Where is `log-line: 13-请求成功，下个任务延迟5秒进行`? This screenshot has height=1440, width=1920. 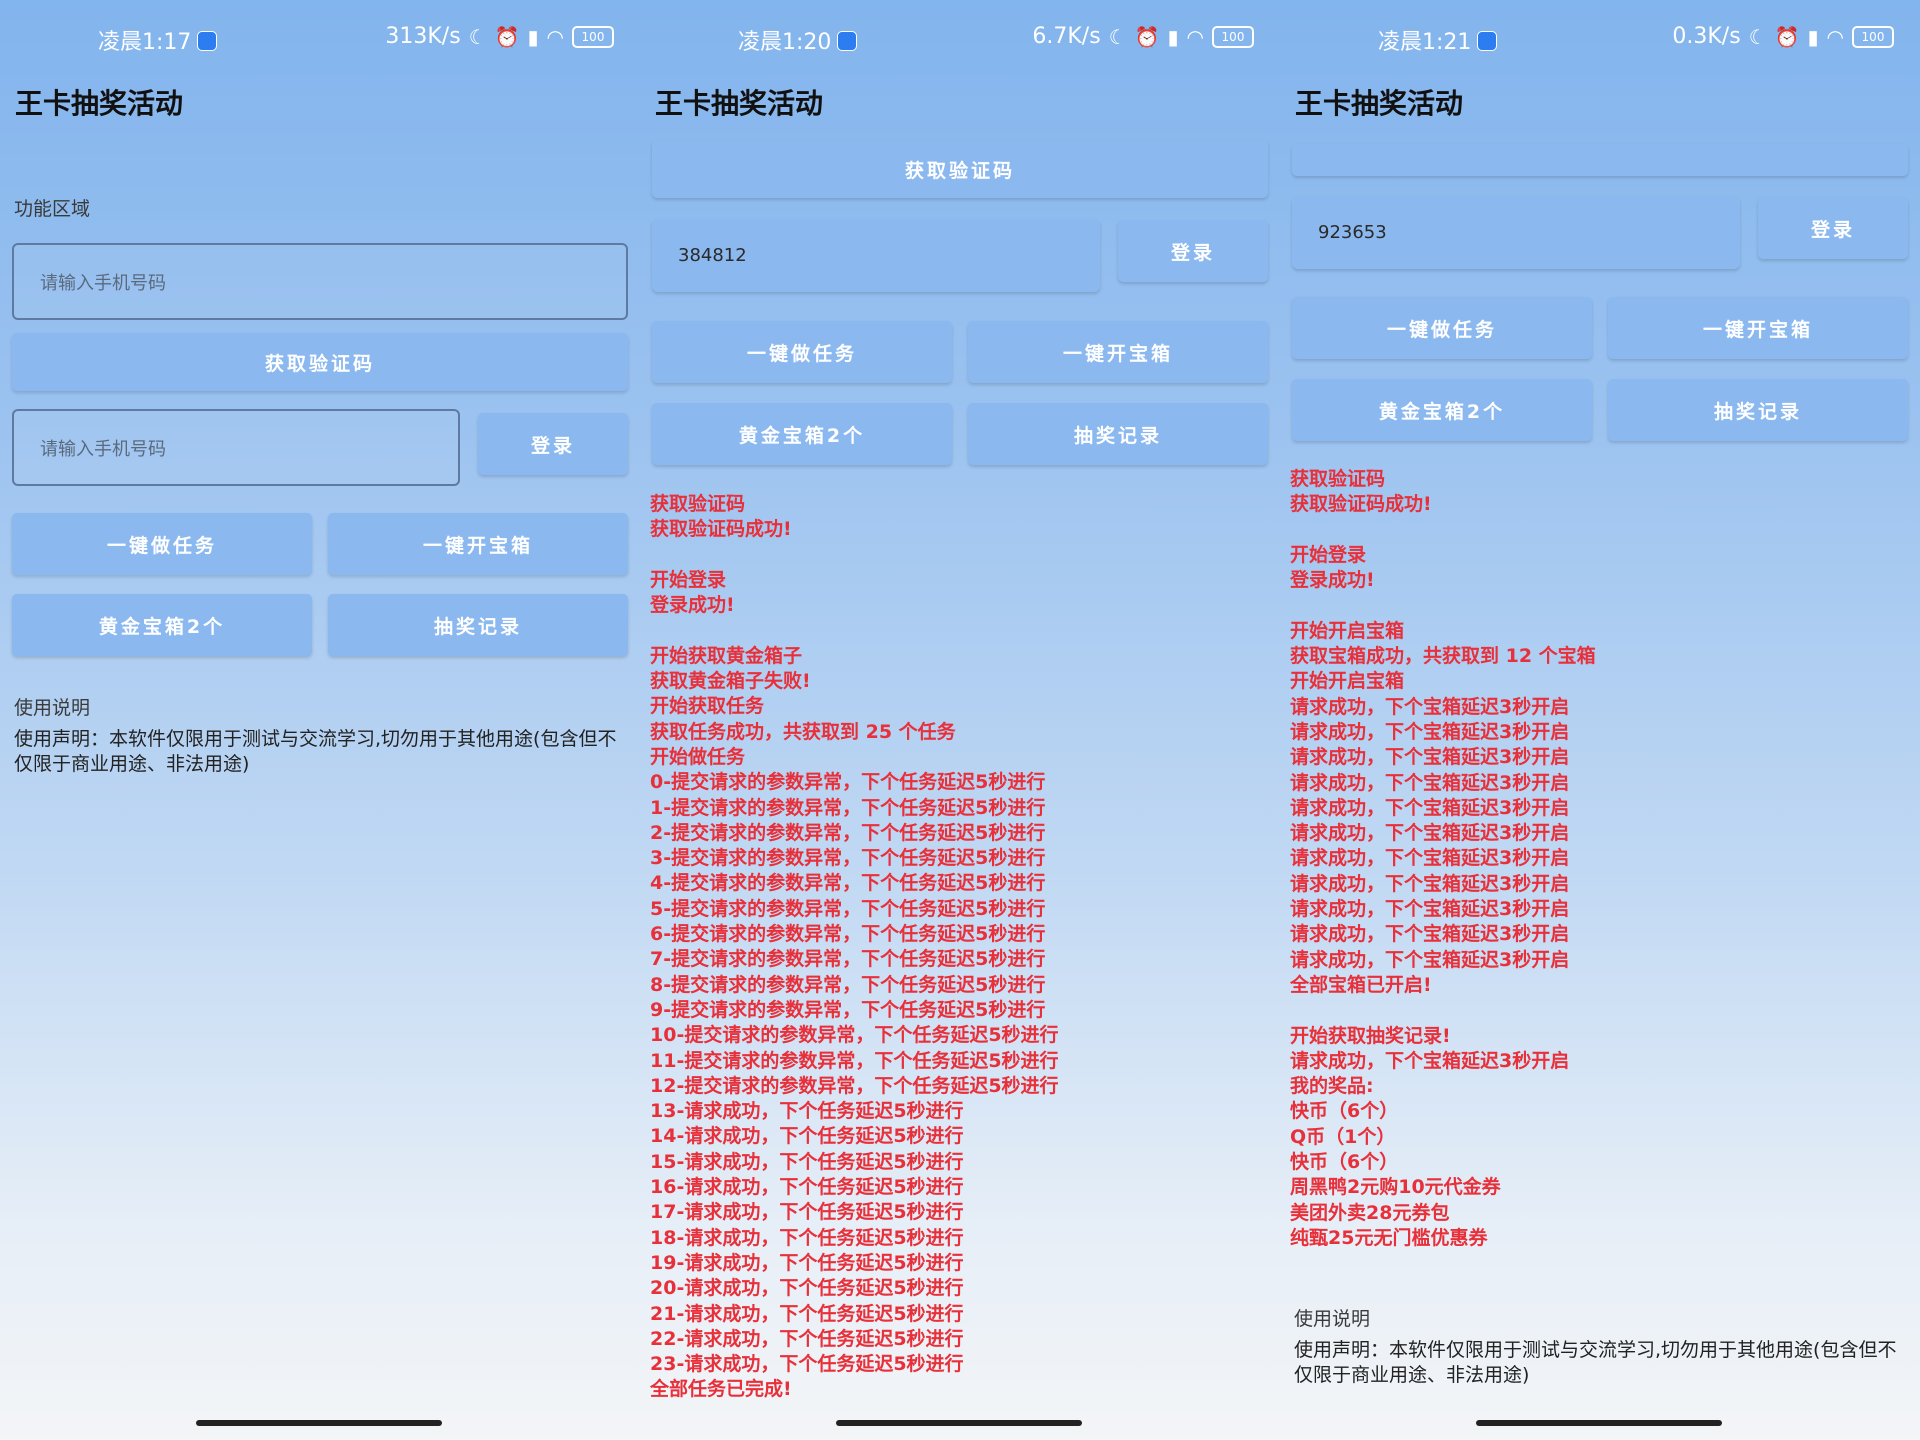 log-line: 13-请求成功，下个任务延迟5秒进行 is located at coordinates (807, 1111).